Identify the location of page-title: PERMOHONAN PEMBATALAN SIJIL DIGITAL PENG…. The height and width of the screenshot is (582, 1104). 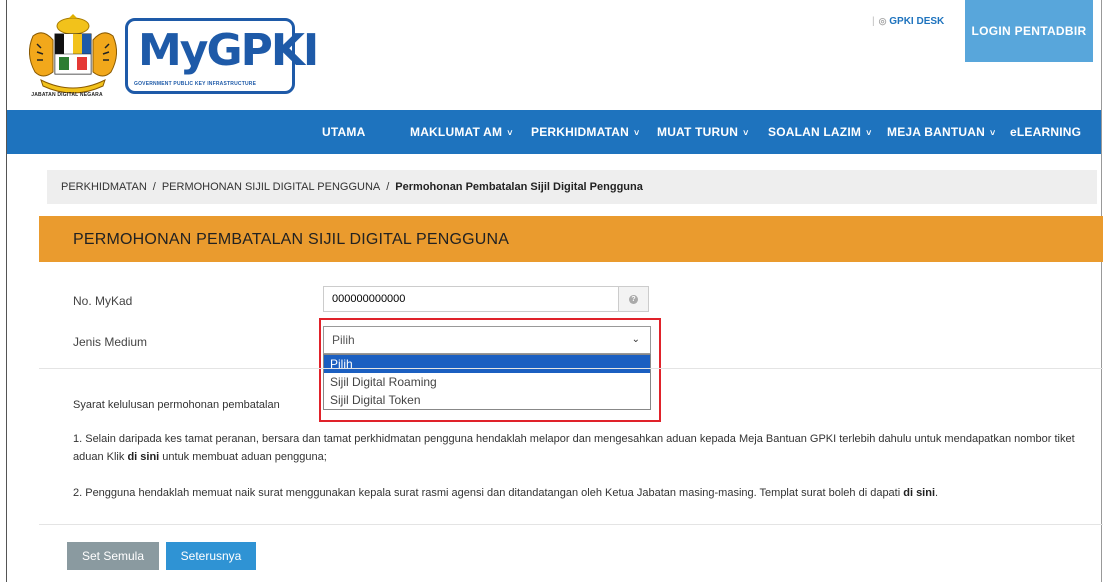
(291, 239).